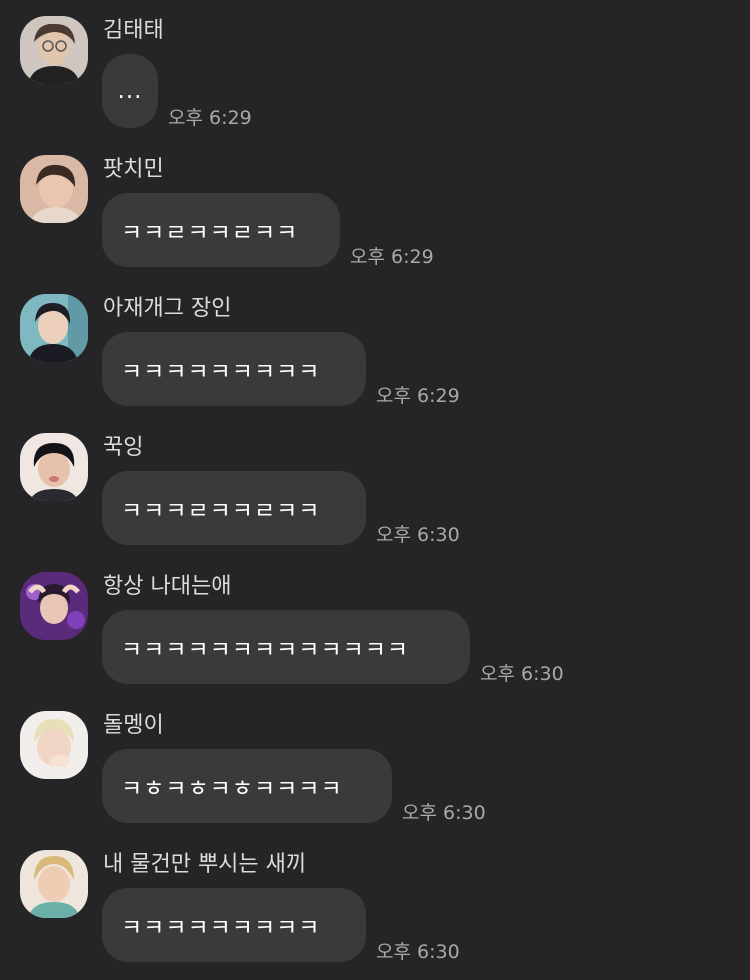 Image resolution: width=750 pixels, height=980 pixels. I want to click on message-bubble: ㅋㅎㅋㅎㅋㅎㅋㅋㅋㅋ, so click(247, 786).